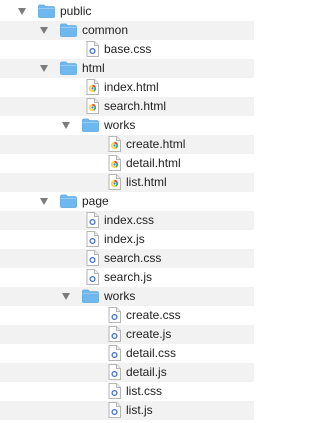 This screenshot has width=320, height=423. Describe the element at coordinates (124, 239) in the screenshot. I see `tree-item-label: index.js` at that location.